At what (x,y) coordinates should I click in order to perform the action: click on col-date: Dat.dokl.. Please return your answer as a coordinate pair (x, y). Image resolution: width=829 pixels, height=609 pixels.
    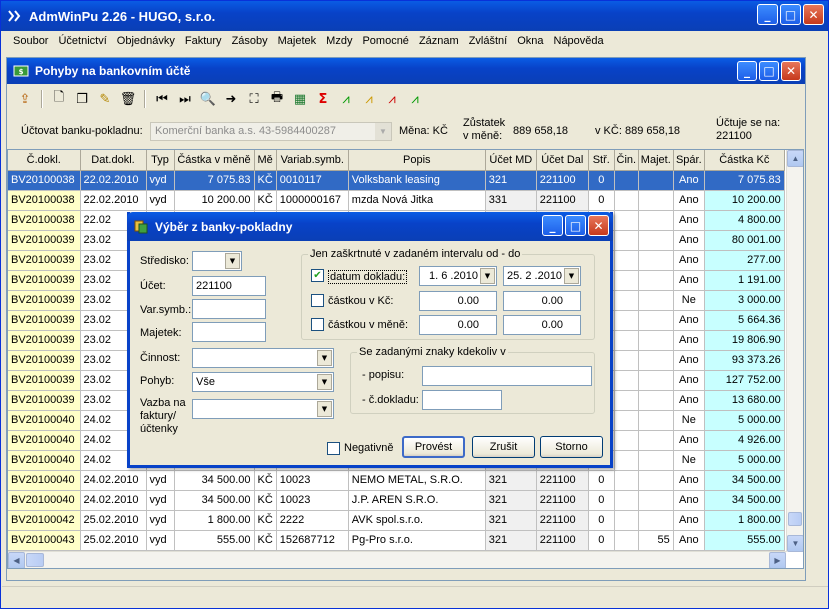
    Looking at the image, I should click on (113, 160).